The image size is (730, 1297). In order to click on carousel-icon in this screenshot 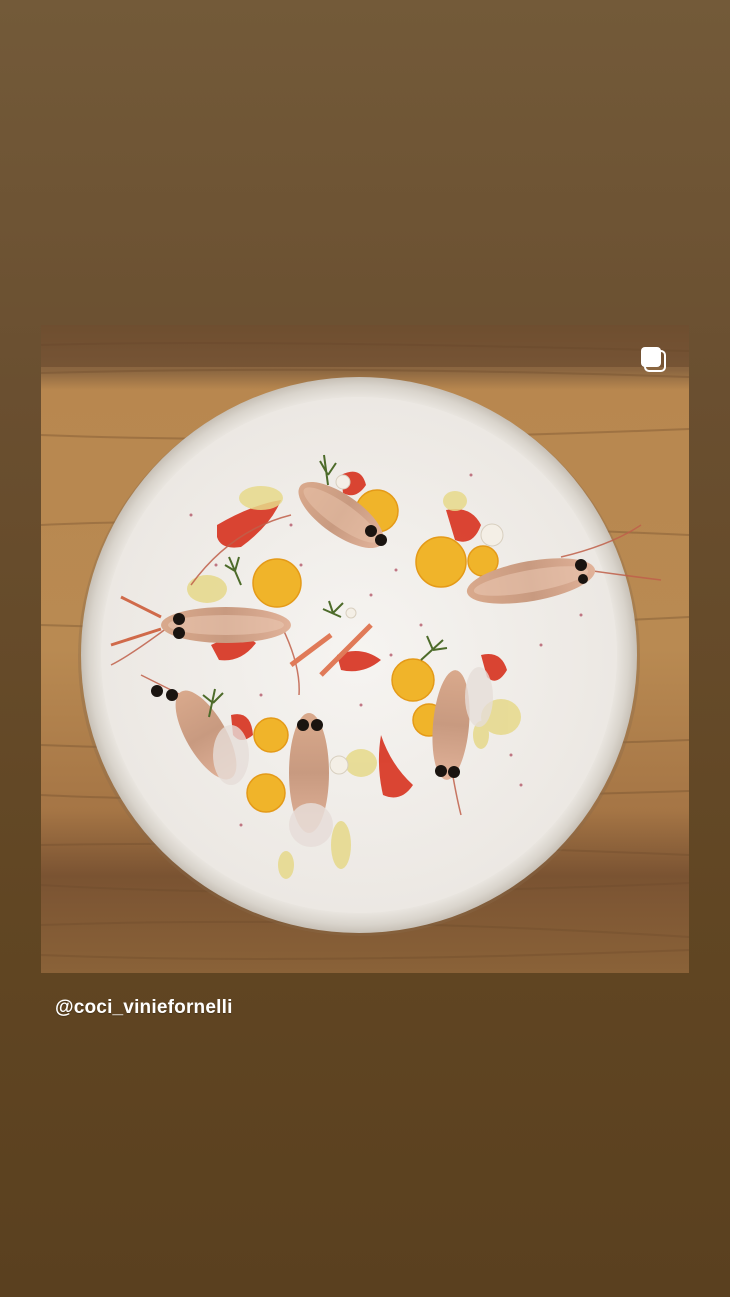, I will do `click(653, 359)`.